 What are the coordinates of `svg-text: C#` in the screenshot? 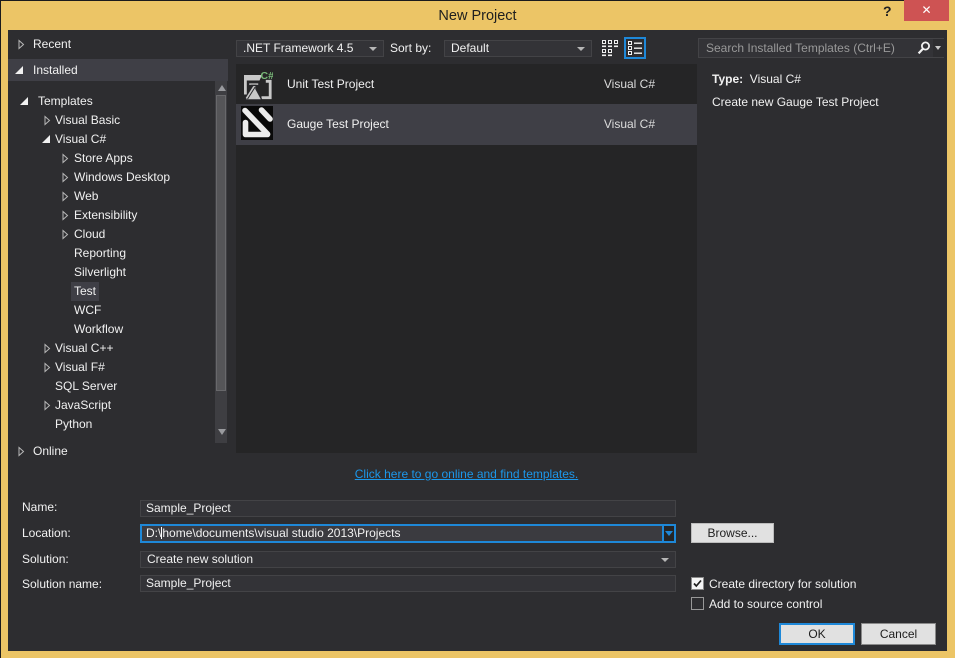 It's located at (267, 76).